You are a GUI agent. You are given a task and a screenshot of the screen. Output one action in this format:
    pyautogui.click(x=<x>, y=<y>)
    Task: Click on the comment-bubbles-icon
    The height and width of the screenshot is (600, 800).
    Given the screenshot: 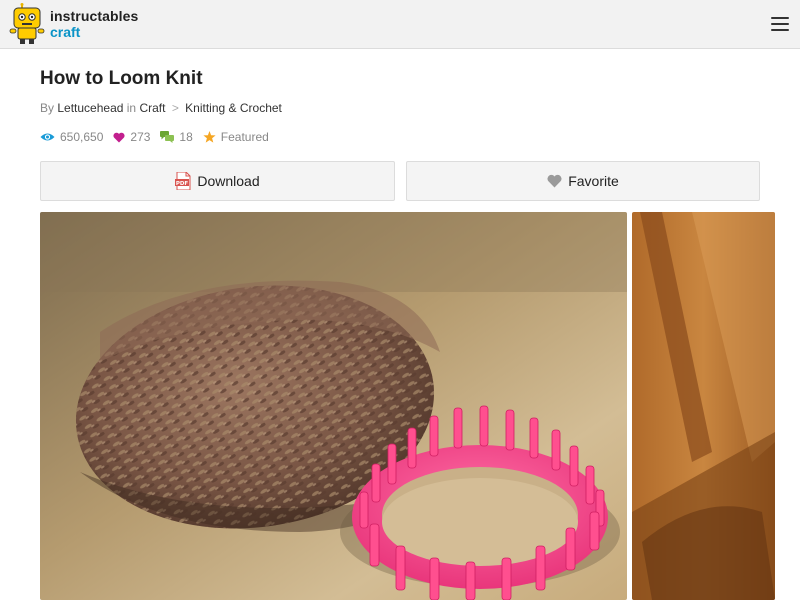 What is the action you would take?
    pyautogui.click(x=167, y=137)
    